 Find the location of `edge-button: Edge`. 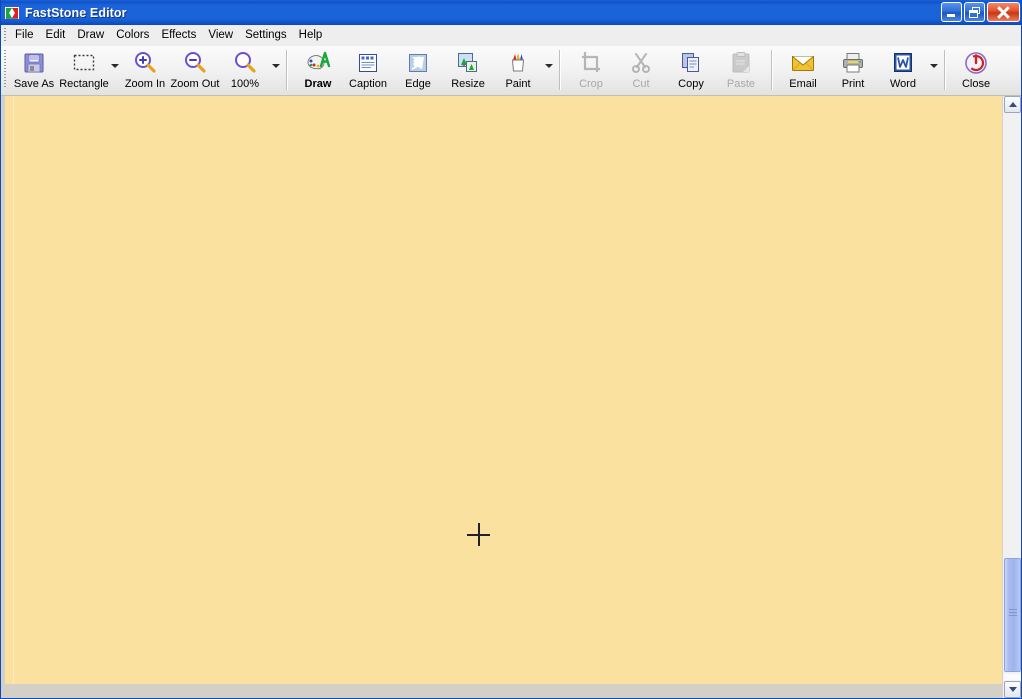

edge-button: Edge is located at coordinates (418, 70).